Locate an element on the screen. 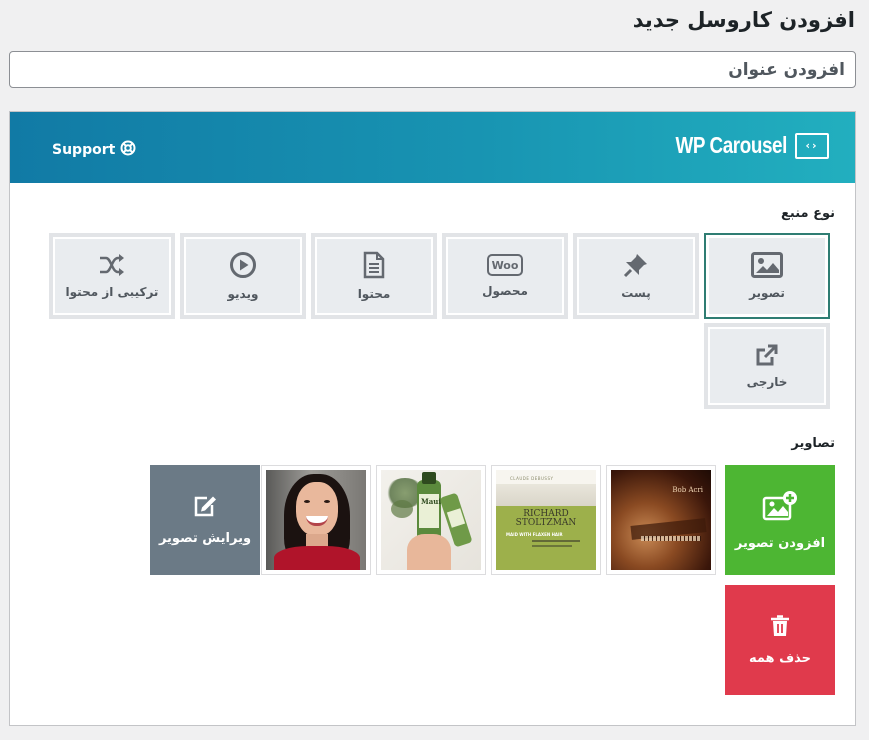  source-option-image: تصویر is located at coordinates (767, 276).